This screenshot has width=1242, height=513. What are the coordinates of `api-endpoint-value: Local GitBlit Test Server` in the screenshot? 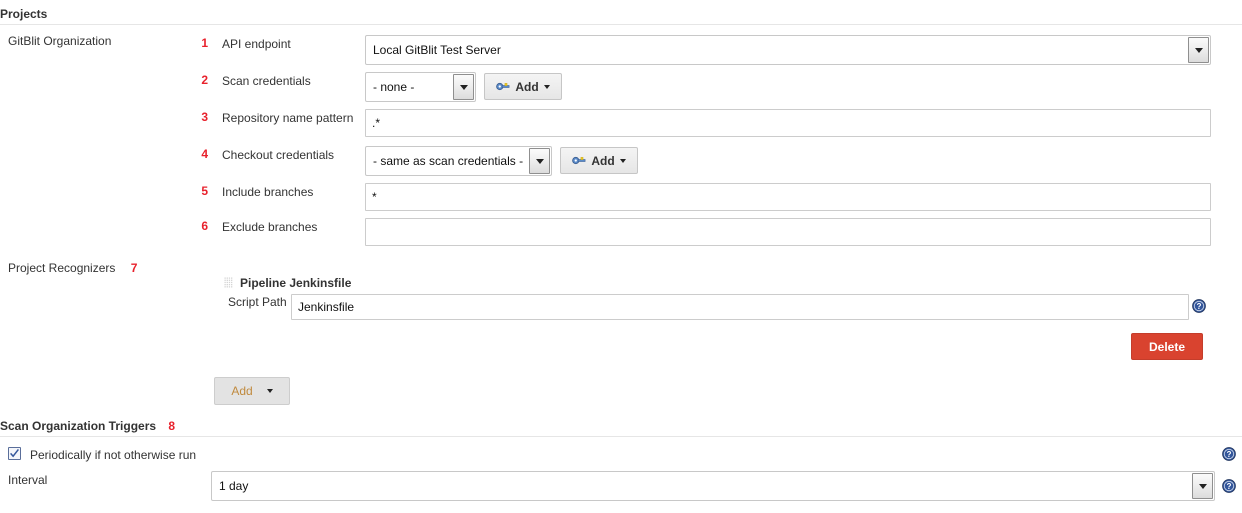 It's located at (437, 50).